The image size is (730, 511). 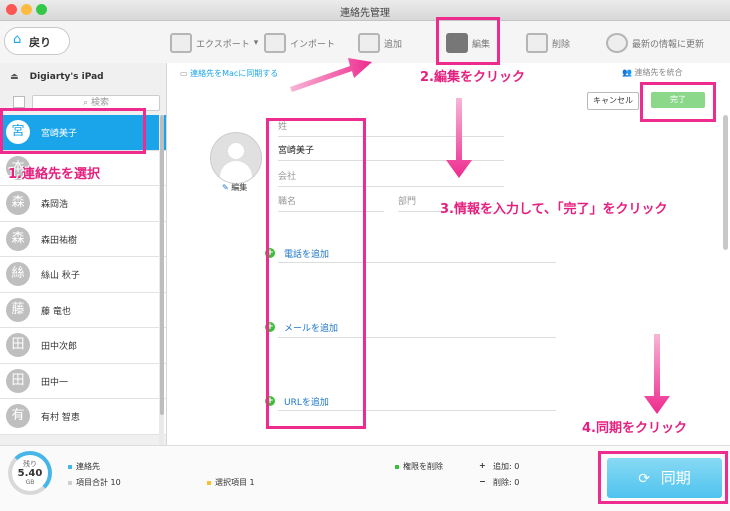 What do you see at coordinates (331, 75) in the screenshot?
I see `arrow-to-edit` at bounding box center [331, 75].